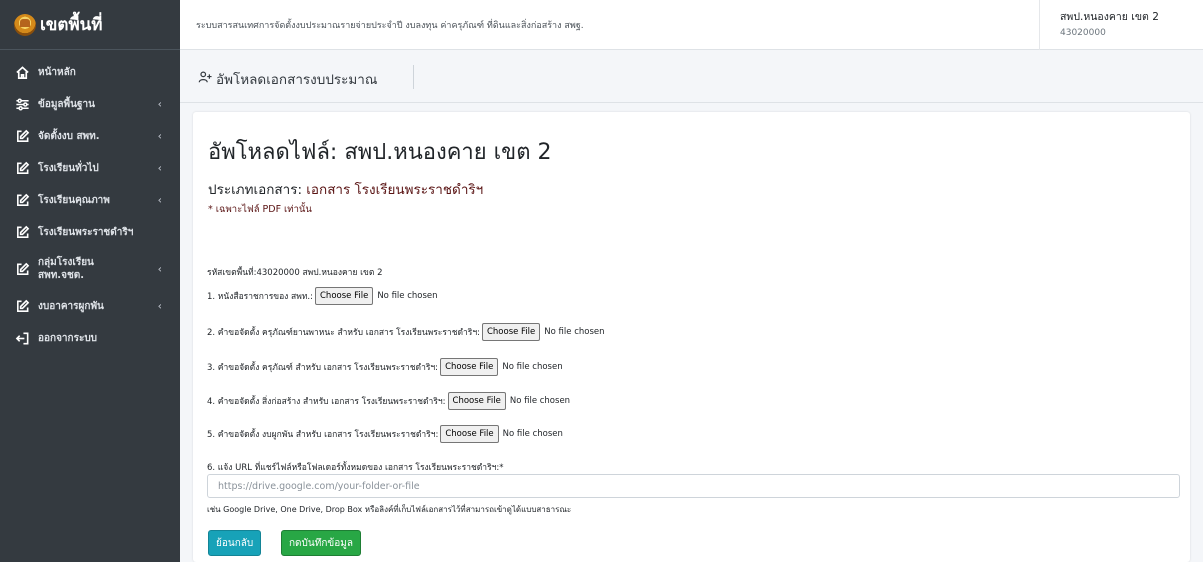 The width and height of the screenshot is (1203, 562). What do you see at coordinates (69, 136) in the screenshot?
I see `sidebar-item-label: จัดตั้งงบ สพท.` at bounding box center [69, 136].